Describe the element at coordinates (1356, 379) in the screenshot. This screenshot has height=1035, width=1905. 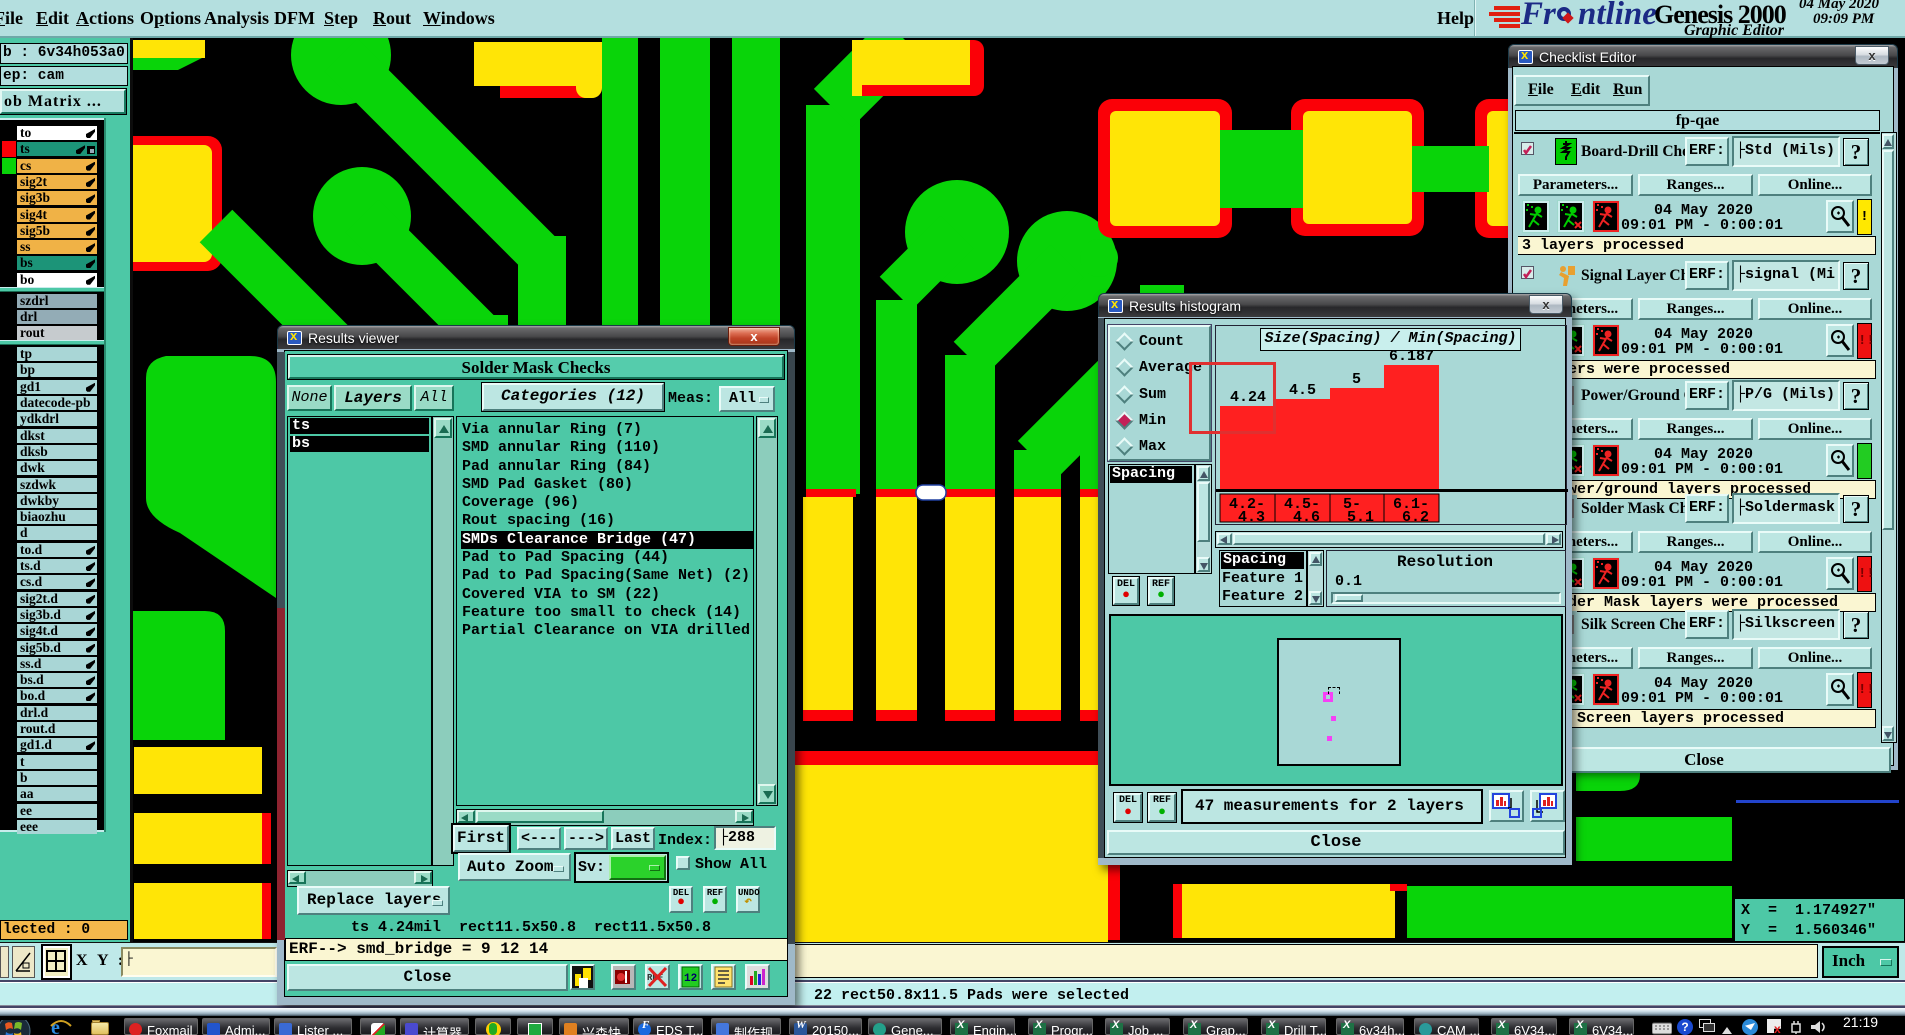
I see `svg-text: 5` at that location.